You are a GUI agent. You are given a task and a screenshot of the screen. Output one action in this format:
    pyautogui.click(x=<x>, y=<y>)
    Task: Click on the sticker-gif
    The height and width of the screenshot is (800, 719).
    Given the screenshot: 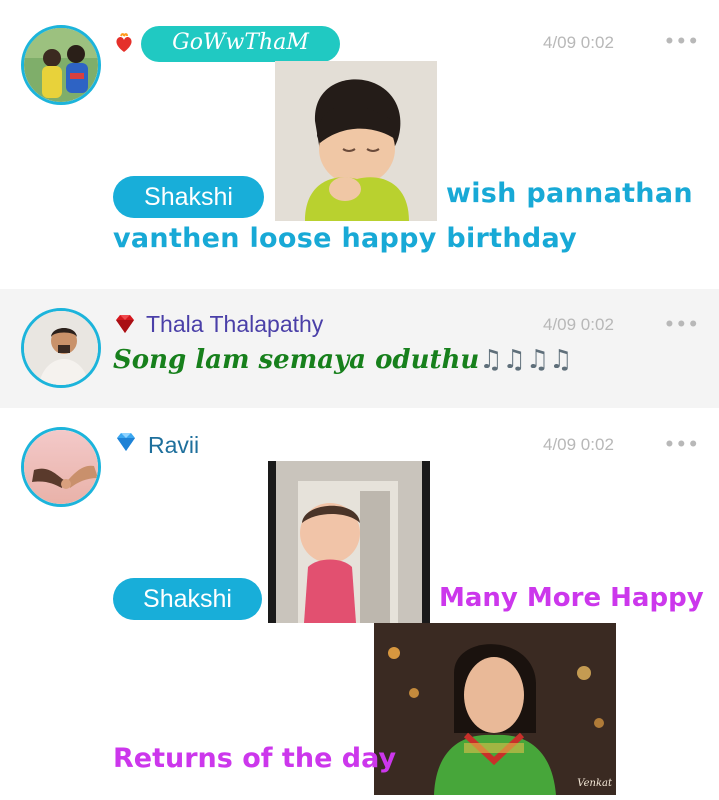 What is the action you would take?
    pyautogui.click(x=356, y=141)
    